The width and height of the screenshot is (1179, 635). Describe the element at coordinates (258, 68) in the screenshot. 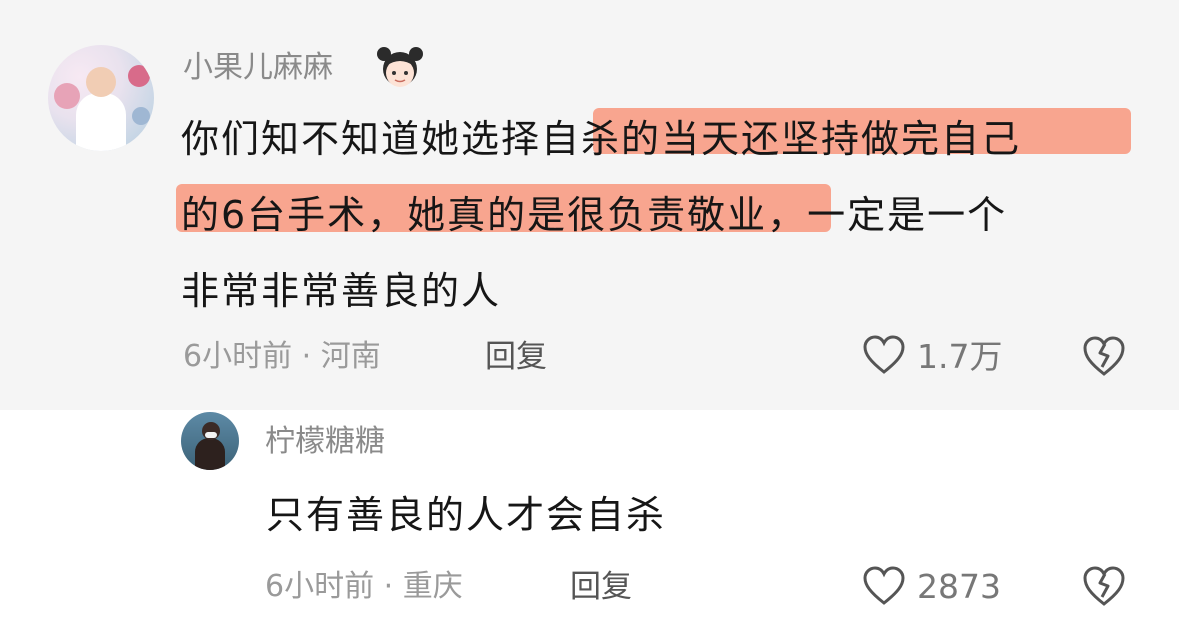

I see `commenter-username: 小果儿麻麻` at that location.